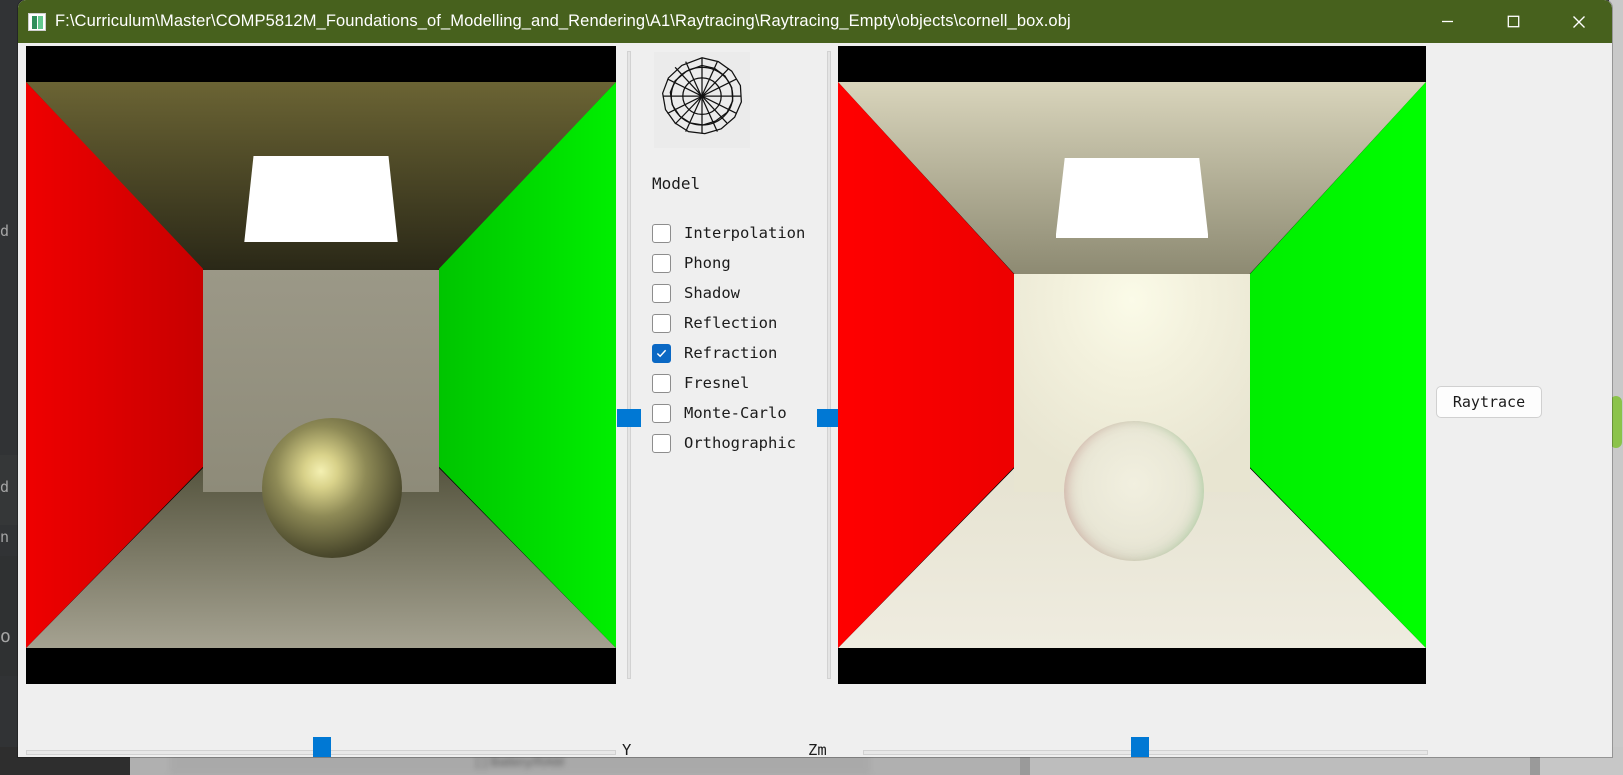  Describe the element at coordinates (661, 293) in the screenshot. I see `checkbox-shadow` at that location.